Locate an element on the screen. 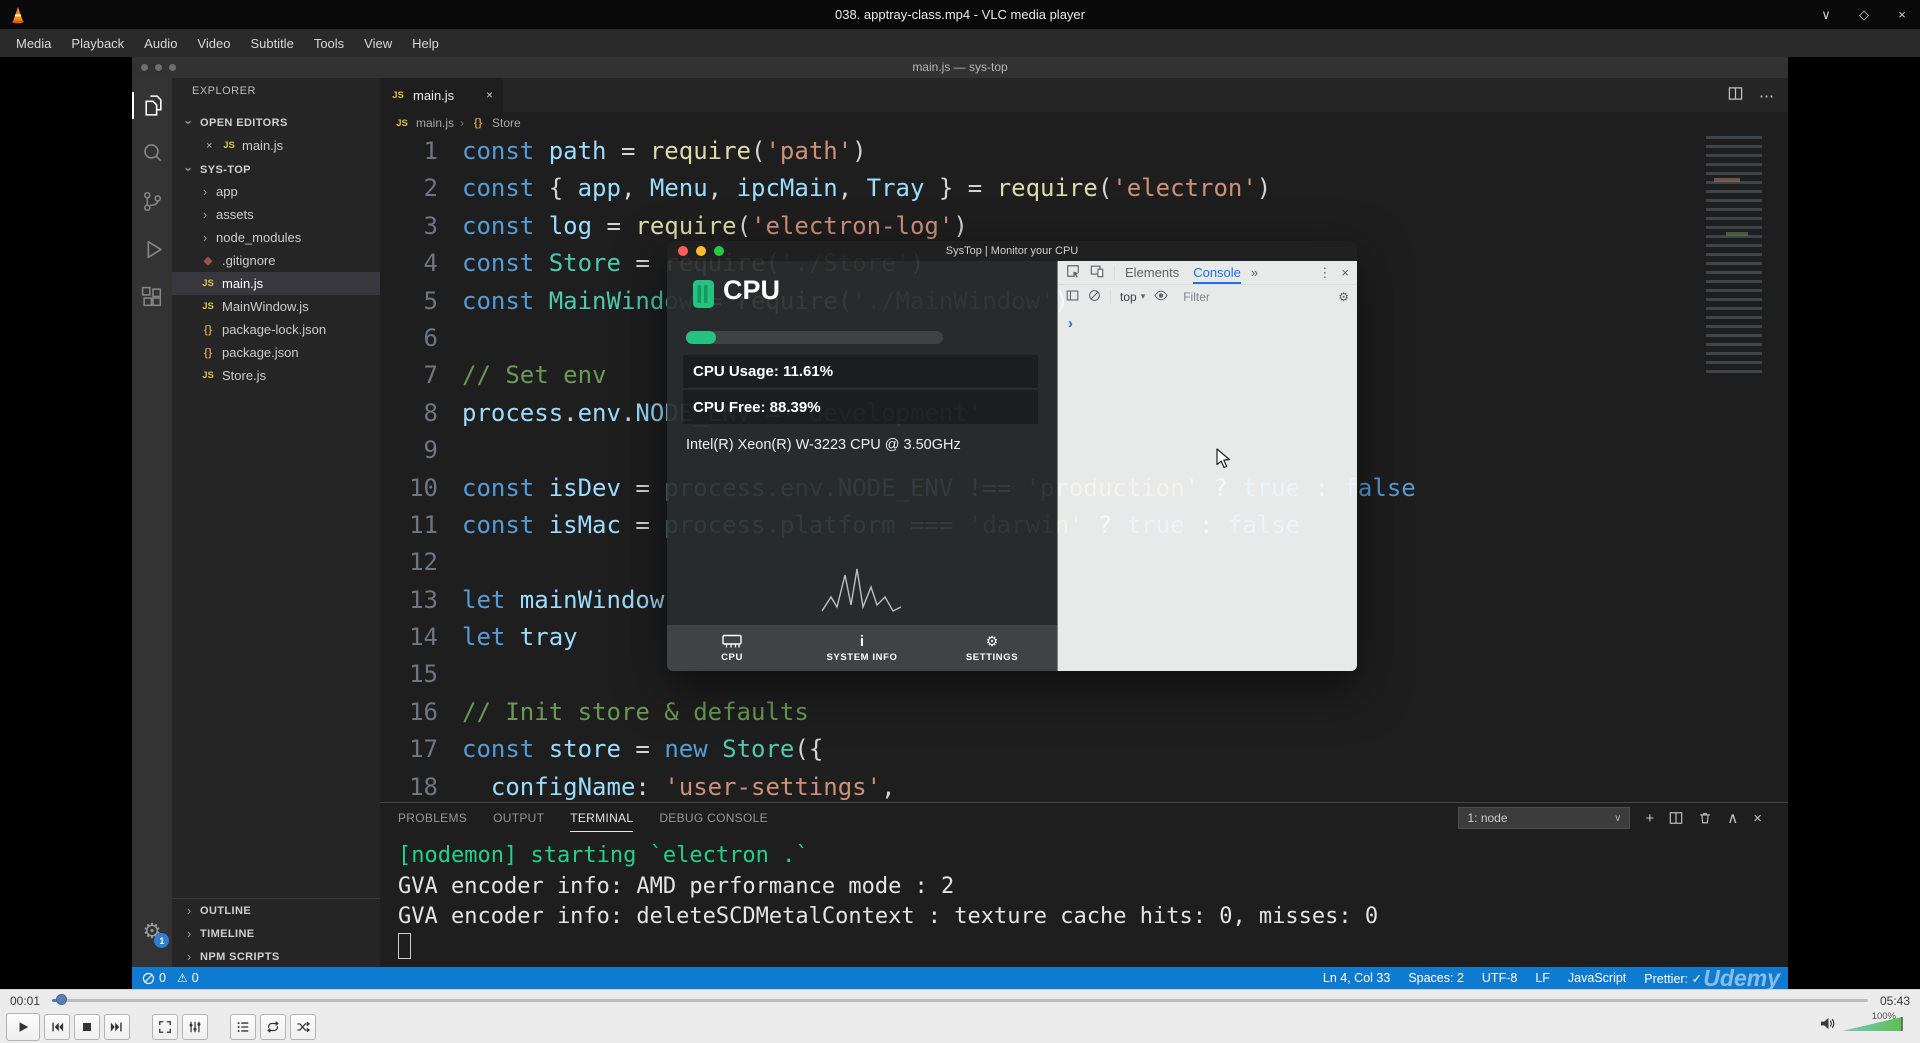  live-expression-eye-icon is located at coordinates (1161, 297).